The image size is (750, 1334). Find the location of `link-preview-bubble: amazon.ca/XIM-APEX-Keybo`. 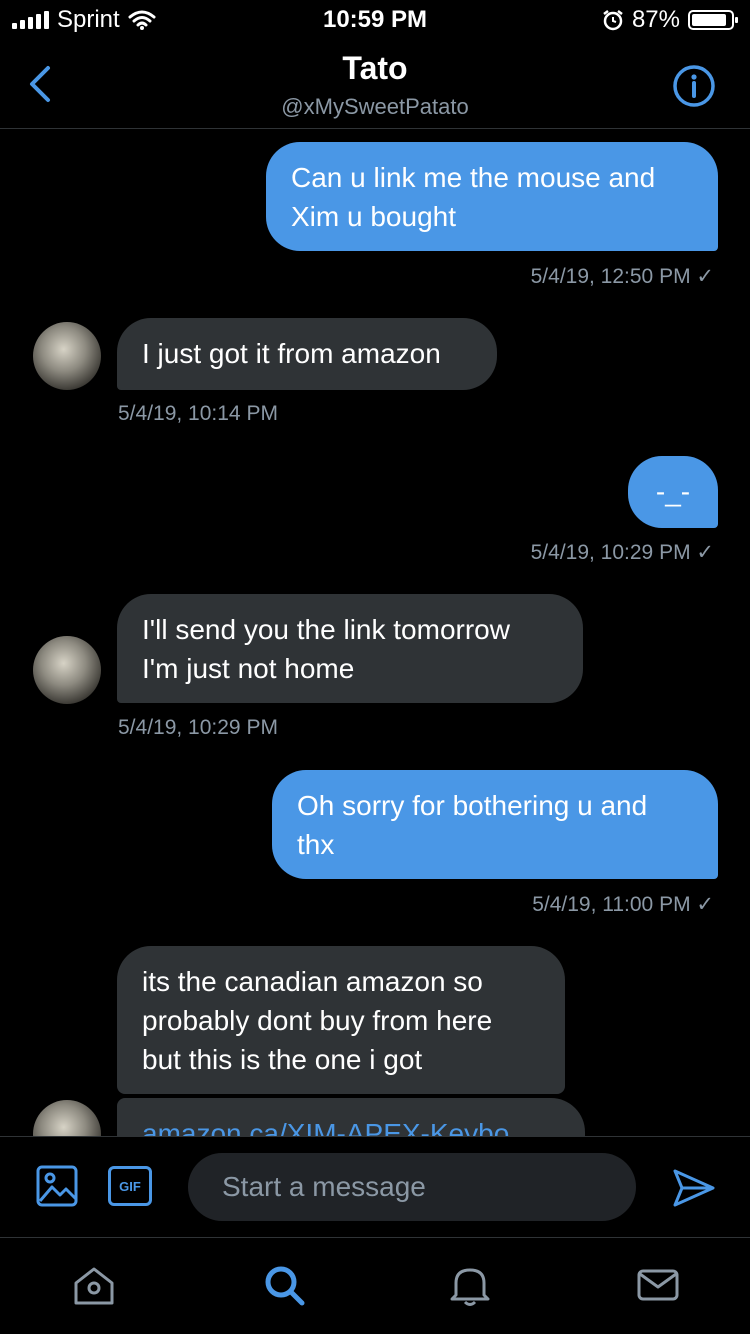

link-preview-bubble: amazon.ca/XIM-APEX-Keybo is located at coordinates (351, 1117).